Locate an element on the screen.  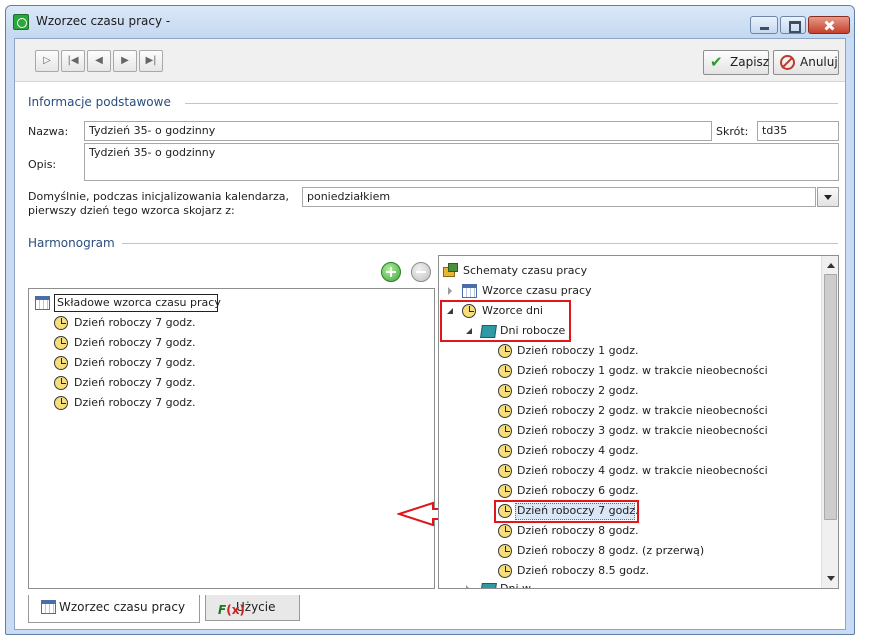
tree-root-components: Składowe wzorca czasu pracy is located at coordinates (135, 303).